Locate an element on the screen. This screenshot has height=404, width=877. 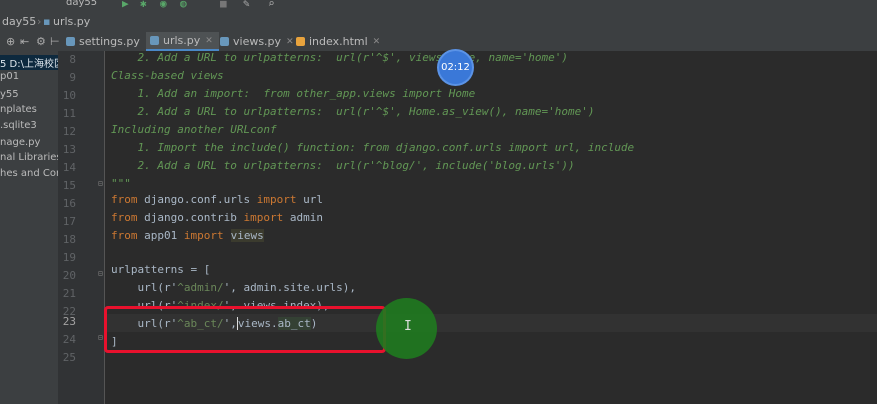
tab-label: settings.py is located at coordinates (109, 41).